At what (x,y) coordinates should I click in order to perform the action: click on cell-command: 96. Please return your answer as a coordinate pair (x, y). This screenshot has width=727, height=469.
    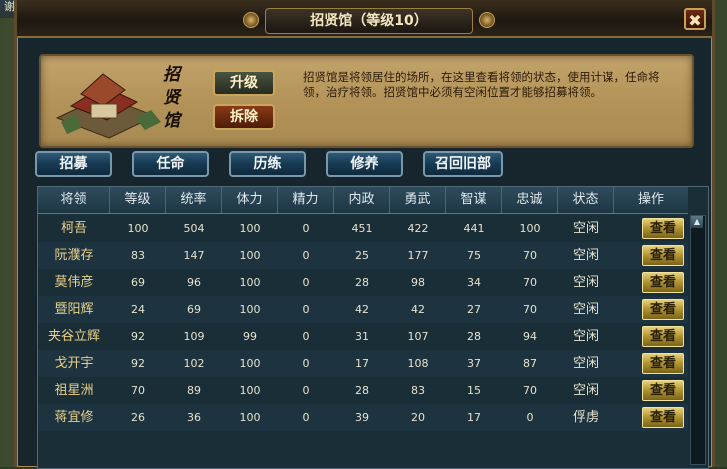
    Looking at the image, I should click on (194, 282).